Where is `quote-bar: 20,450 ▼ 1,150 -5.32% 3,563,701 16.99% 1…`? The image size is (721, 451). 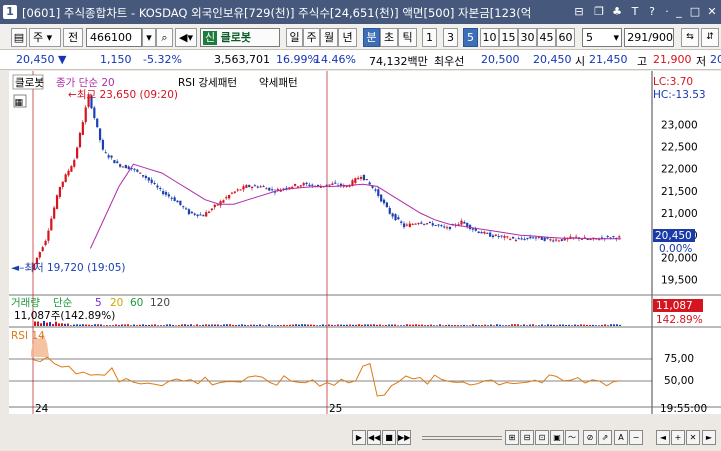 quote-bar: 20,450 ▼ 1,150 -5.32% 3,563,701 16.99% 1… is located at coordinates (360, 60).